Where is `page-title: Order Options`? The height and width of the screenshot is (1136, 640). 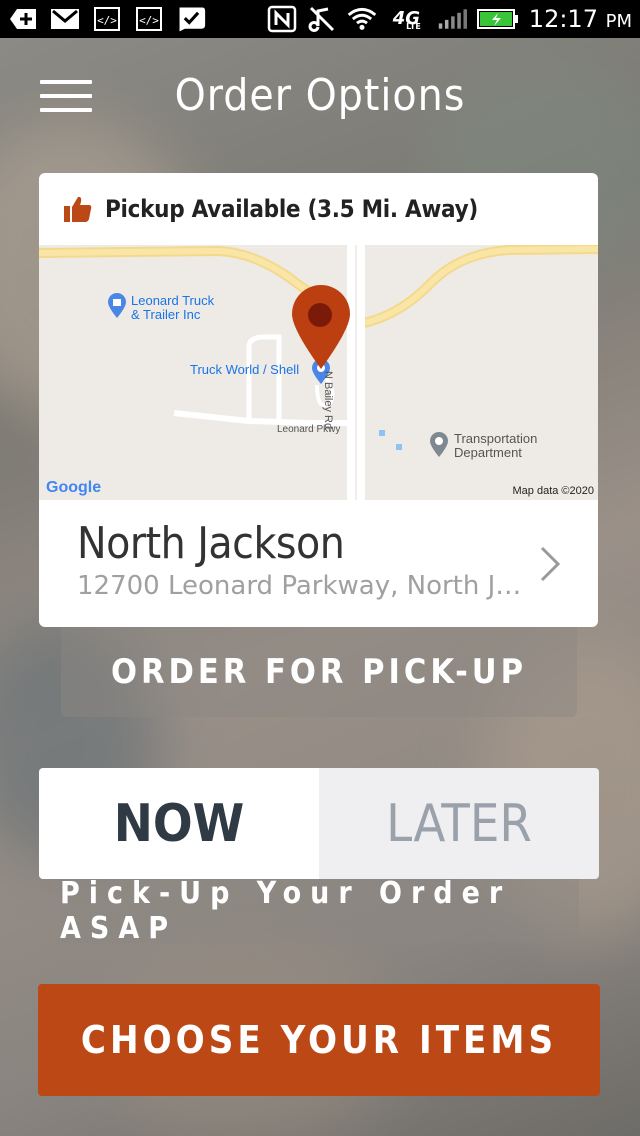
page-title: Order Options is located at coordinates (320, 95).